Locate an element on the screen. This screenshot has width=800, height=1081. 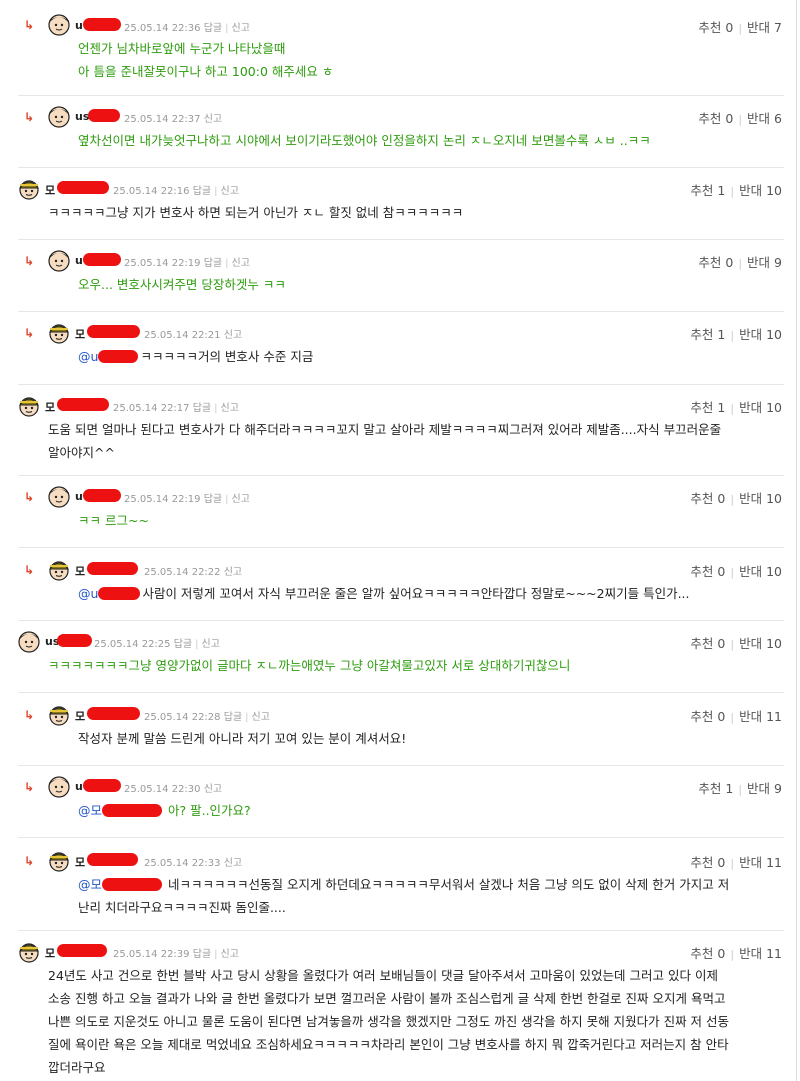
downvote-button: 반대 6 is located at coordinates (764, 118).